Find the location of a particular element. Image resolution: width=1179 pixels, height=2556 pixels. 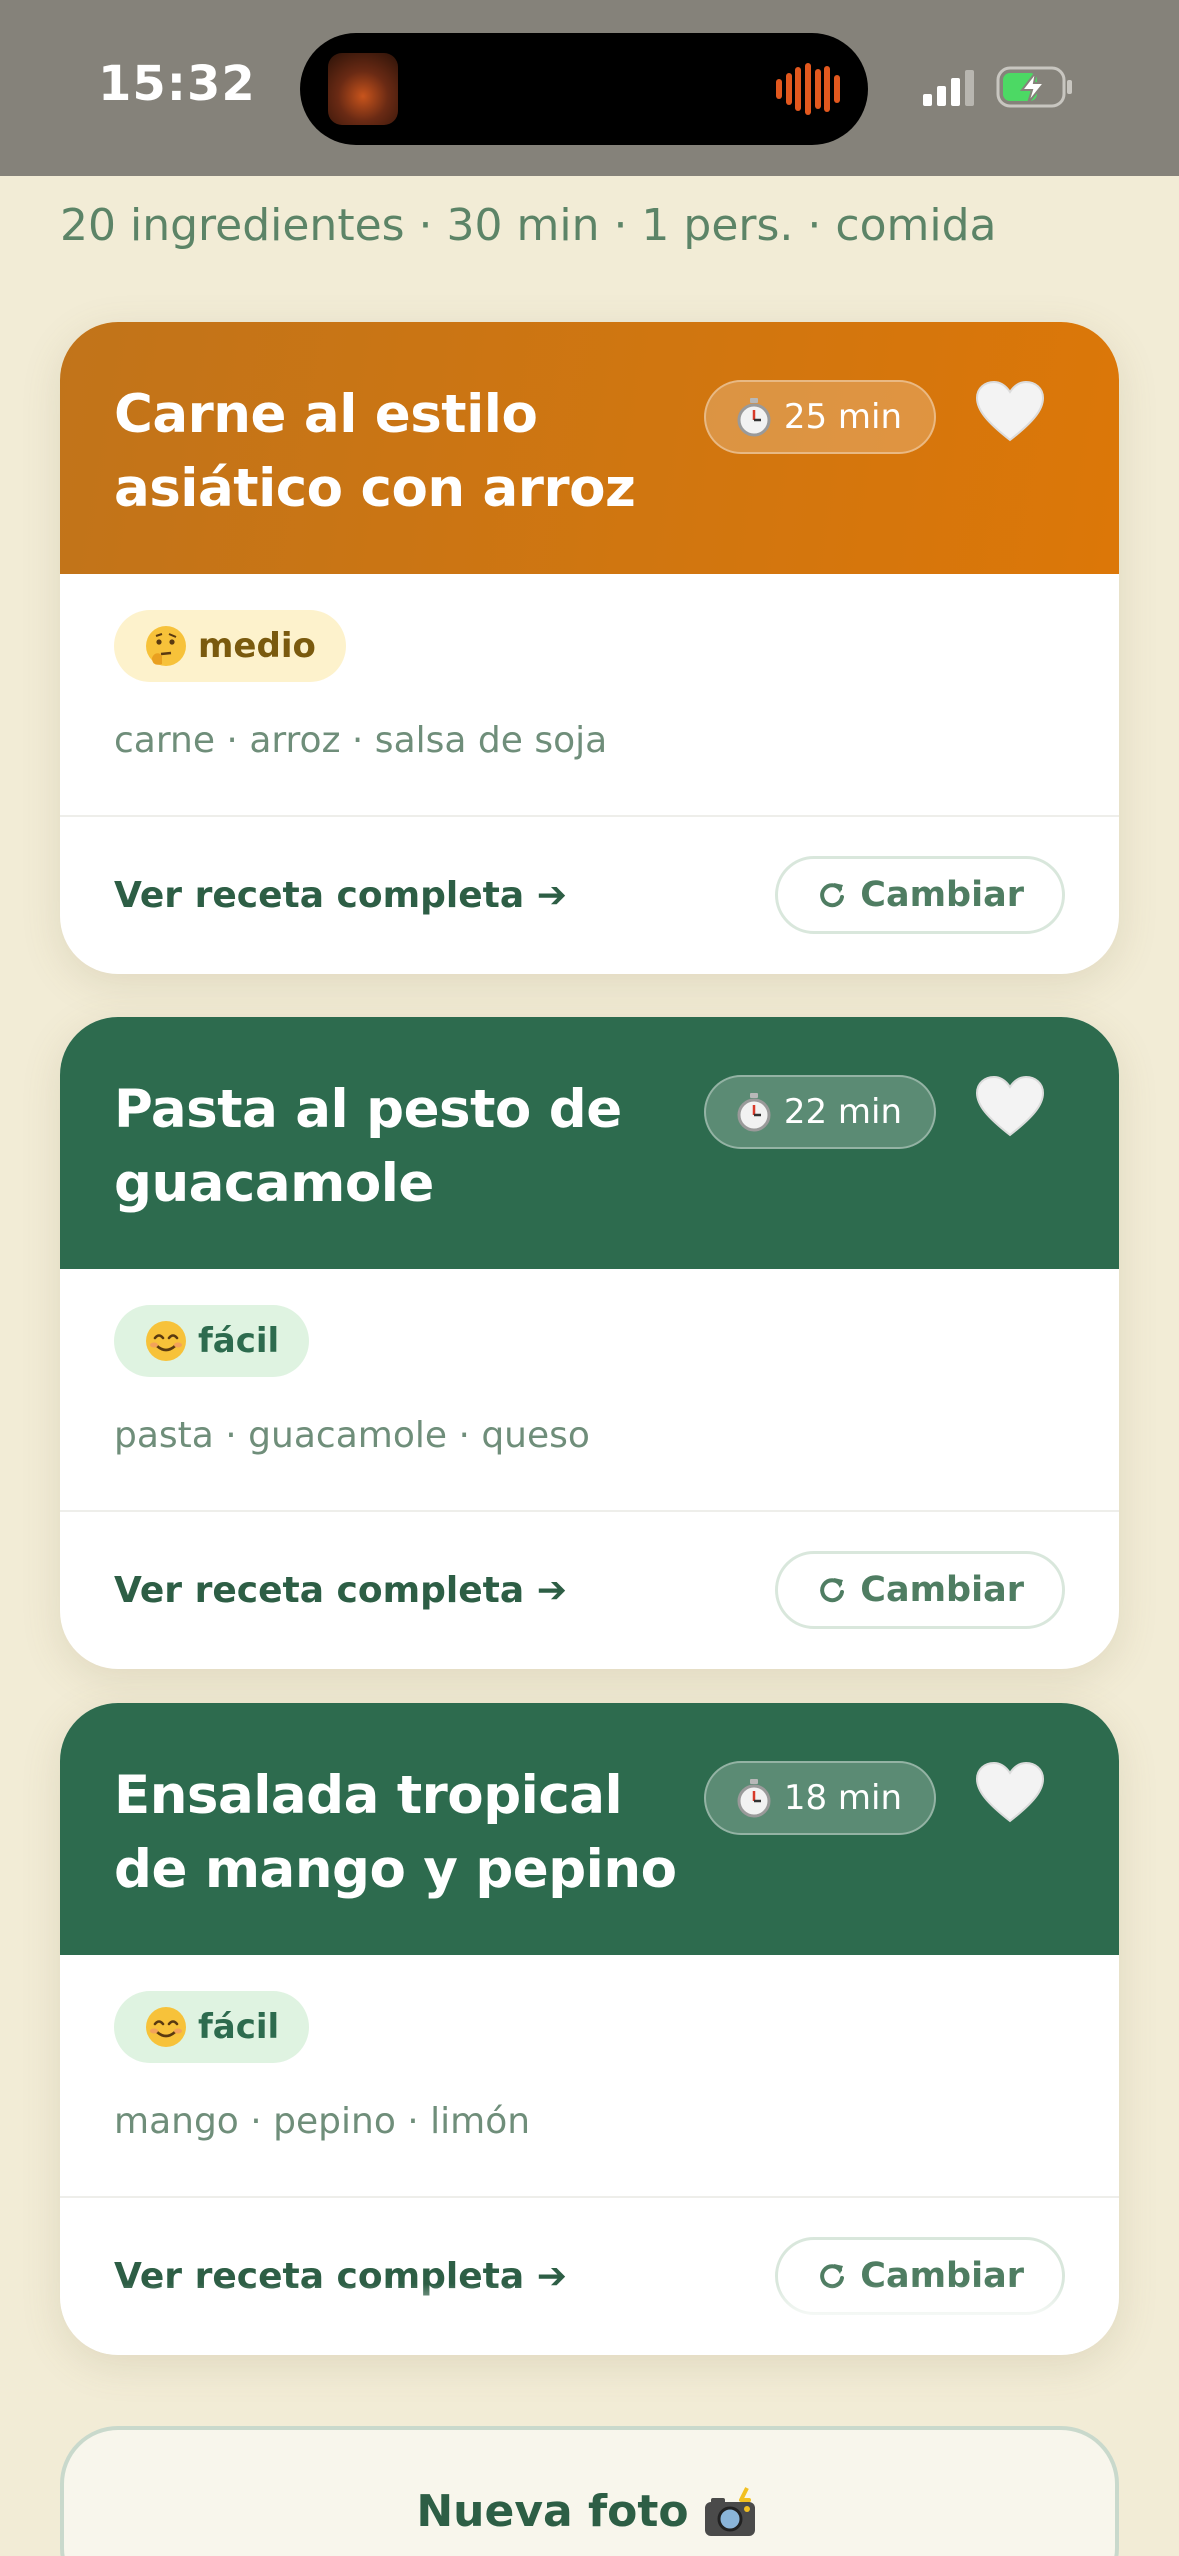

difficulty-label: medio is located at coordinates (257, 646).